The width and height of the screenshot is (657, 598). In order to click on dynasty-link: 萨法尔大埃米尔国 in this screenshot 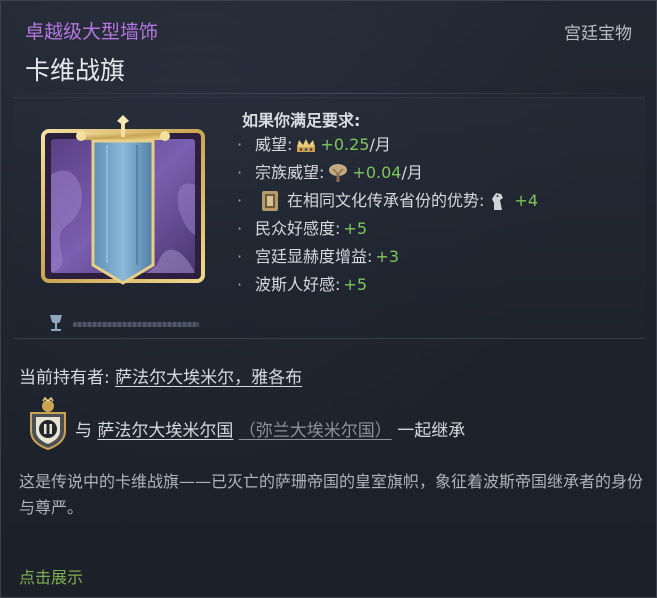, I will do `click(165, 431)`.